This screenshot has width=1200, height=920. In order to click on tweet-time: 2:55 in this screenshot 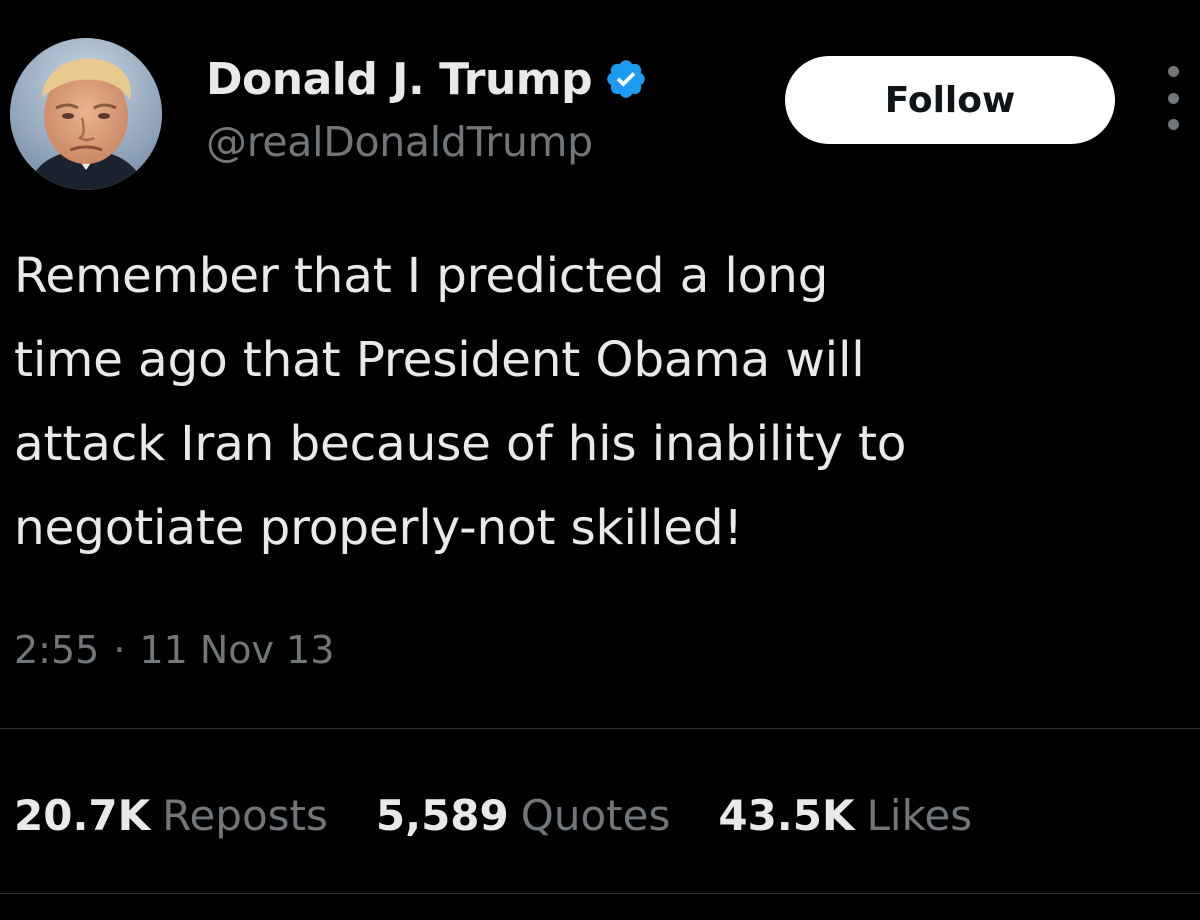, I will do `click(56, 650)`.